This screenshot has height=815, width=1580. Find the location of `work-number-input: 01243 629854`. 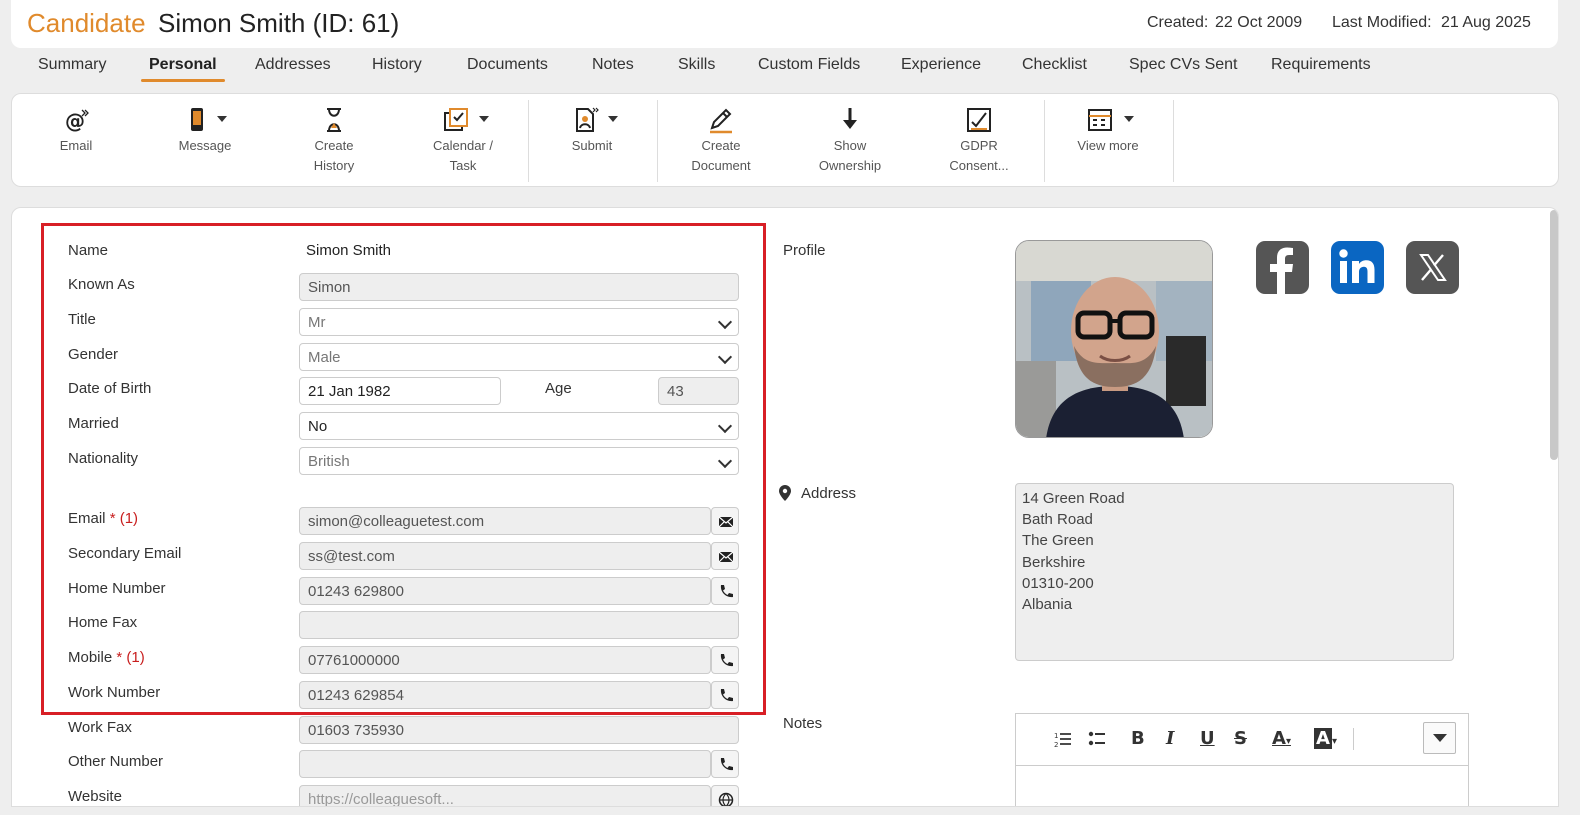

work-number-input: 01243 629854 is located at coordinates (505, 695).